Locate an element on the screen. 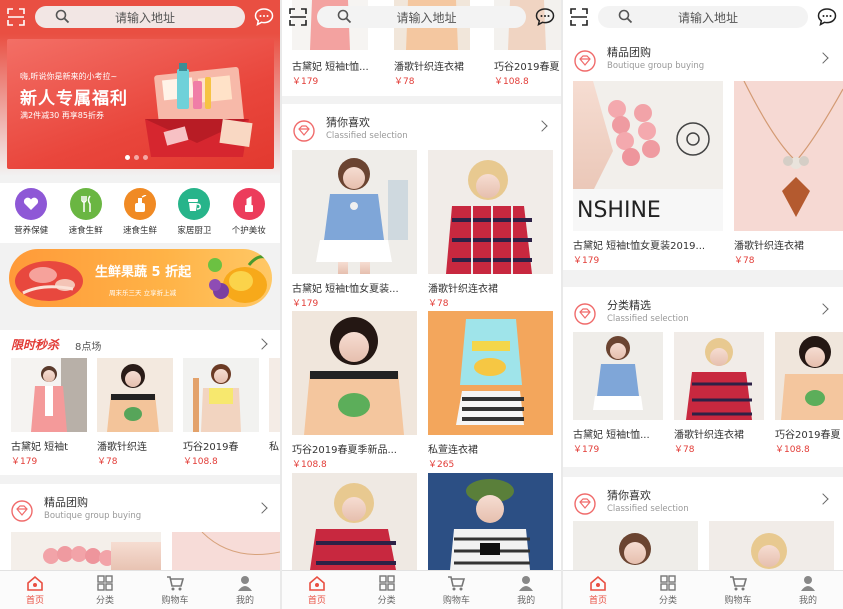  fresh-promo-banner: 生鲜果蔬 5 折起 周末乐三天 立享折上减 is located at coordinates (140, 278).